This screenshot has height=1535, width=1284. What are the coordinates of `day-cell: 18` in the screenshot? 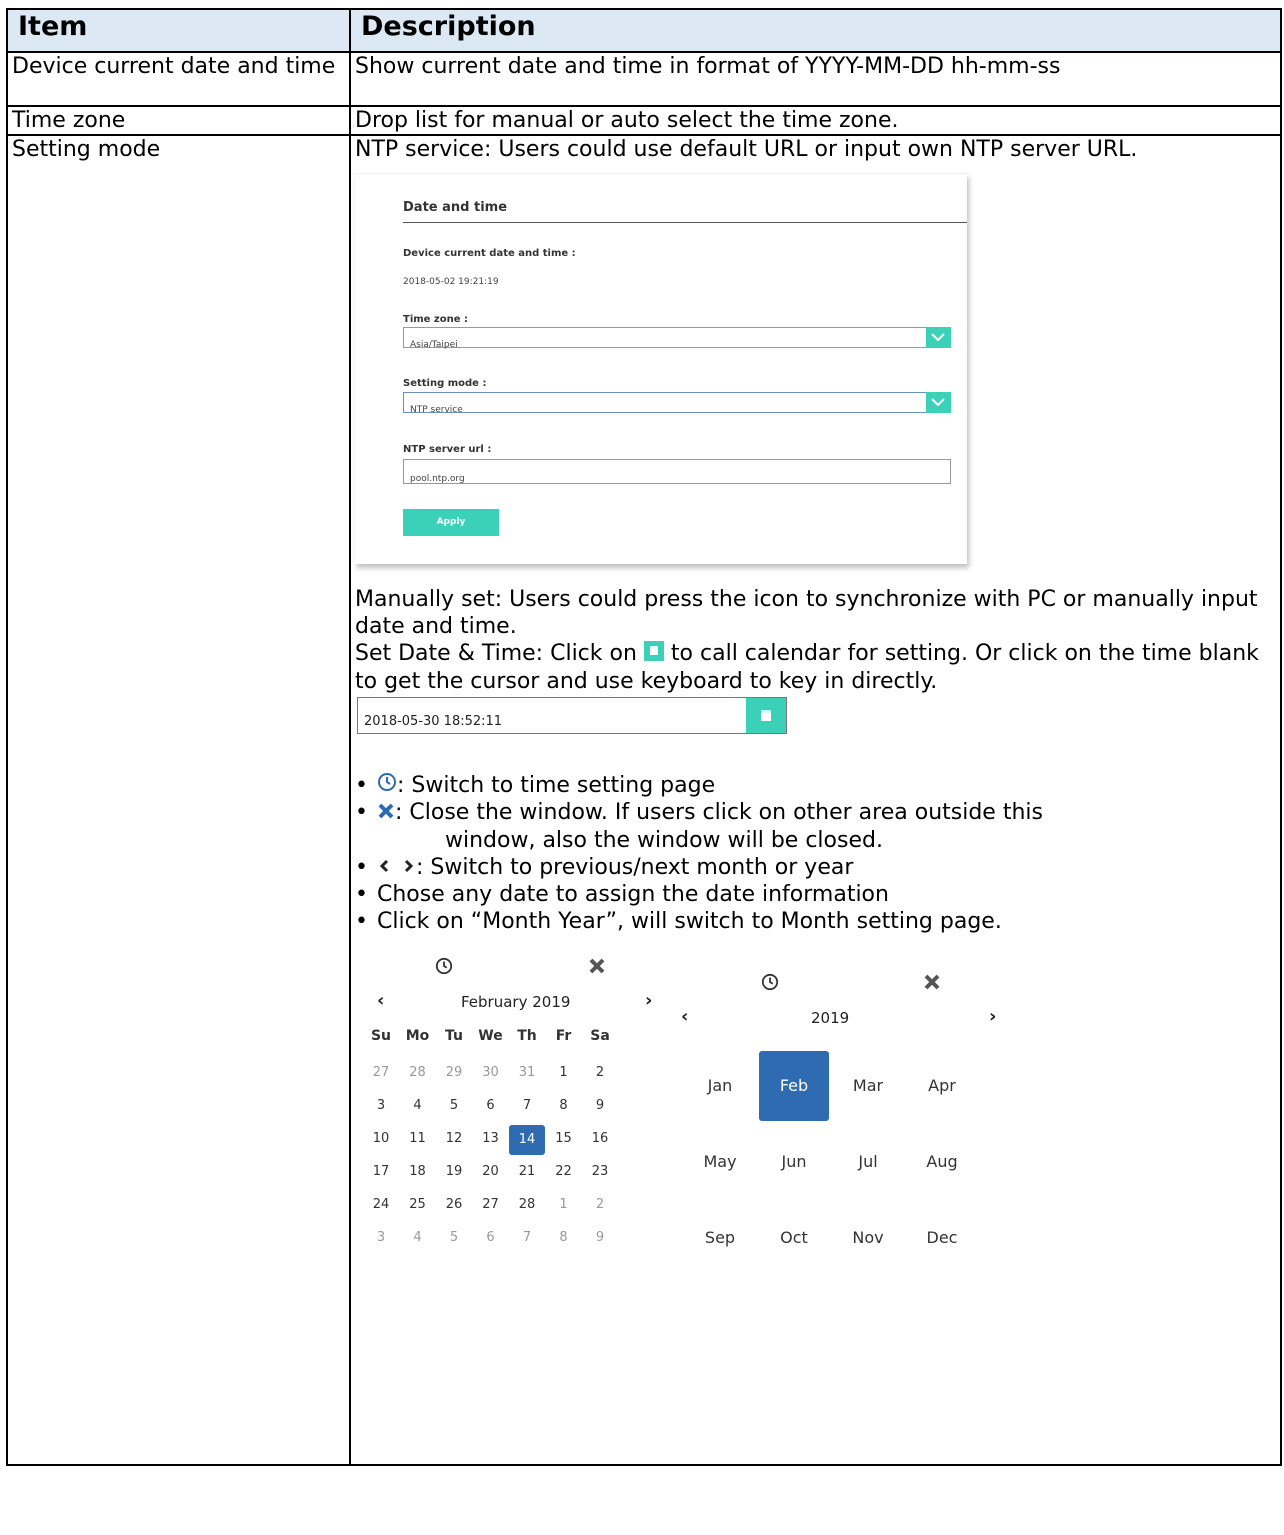 It's located at (418, 1171).